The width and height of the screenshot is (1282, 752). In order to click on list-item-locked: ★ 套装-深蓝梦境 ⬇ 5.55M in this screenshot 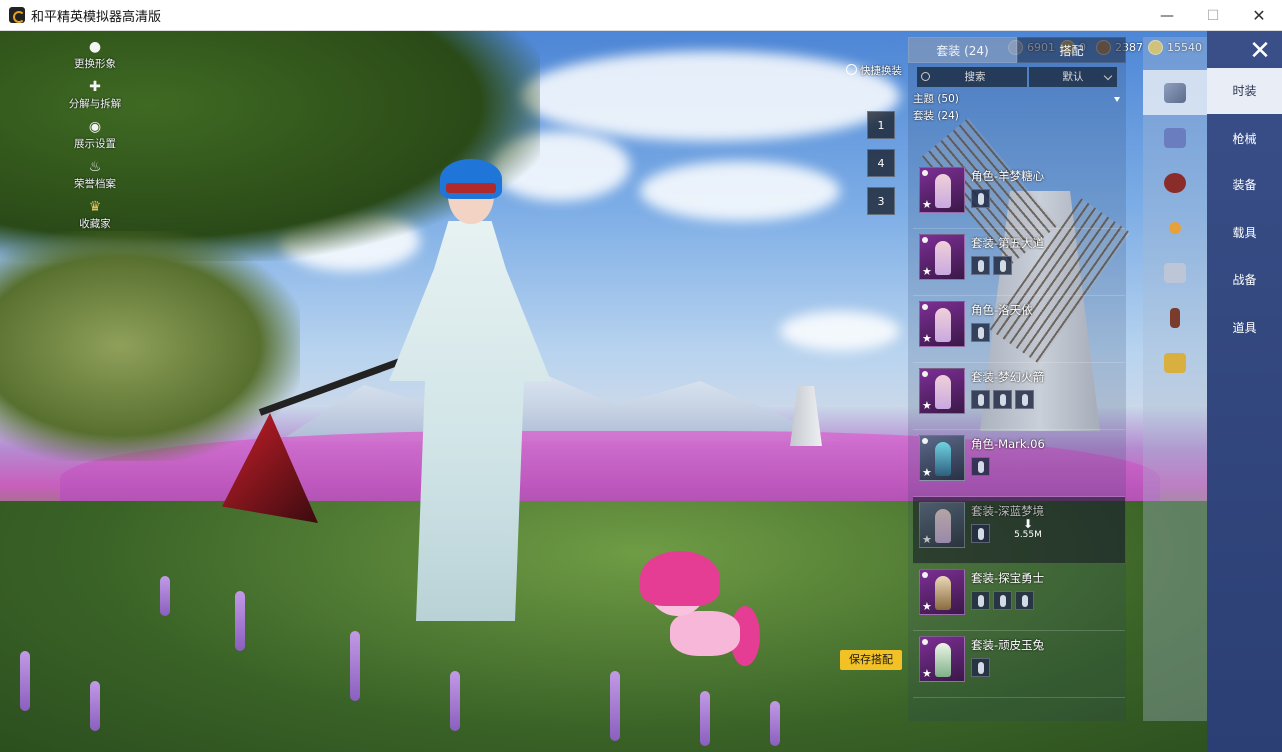, I will do `click(1019, 530)`.